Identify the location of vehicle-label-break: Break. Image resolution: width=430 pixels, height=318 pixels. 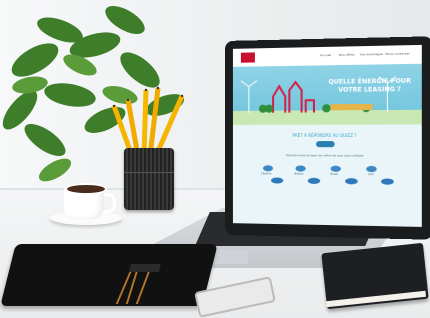
(334, 174).